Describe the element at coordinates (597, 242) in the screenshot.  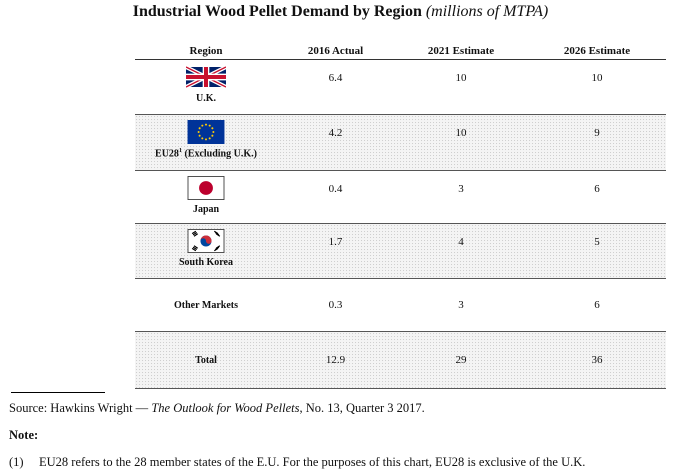
I see `value-2026: 5` at that location.